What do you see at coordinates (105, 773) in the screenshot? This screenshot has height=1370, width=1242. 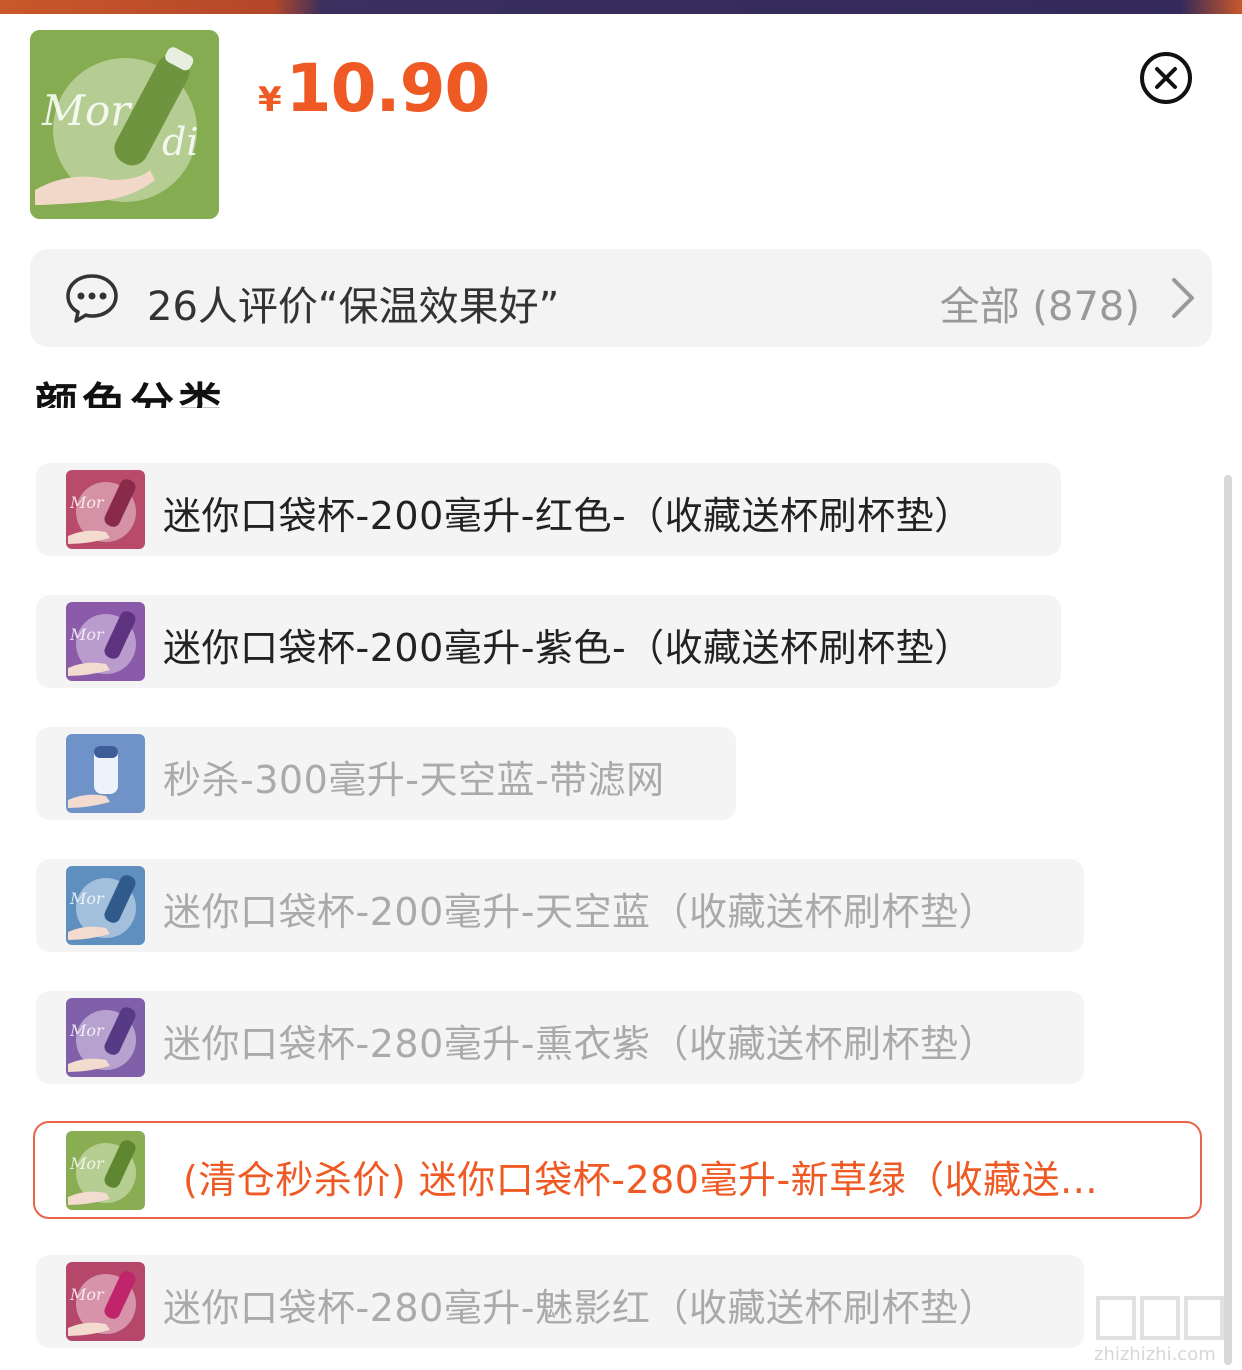 I see `sku-option-thumbnail` at bounding box center [105, 773].